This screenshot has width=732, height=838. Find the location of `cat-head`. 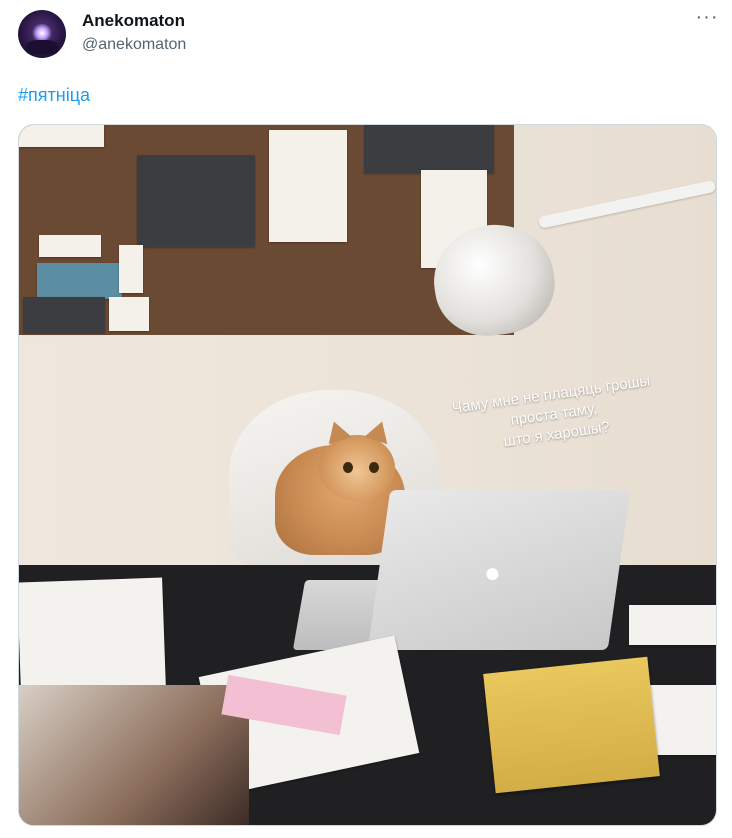

cat-head is located at coordinates (357, 468).